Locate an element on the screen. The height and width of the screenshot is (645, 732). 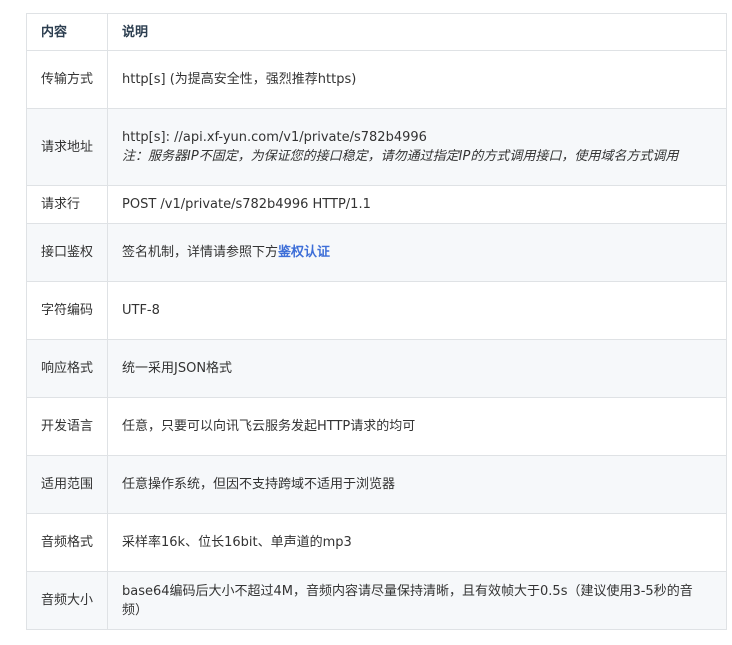
auth-link: 鉴权认证 is located at coordinates (304, 252).